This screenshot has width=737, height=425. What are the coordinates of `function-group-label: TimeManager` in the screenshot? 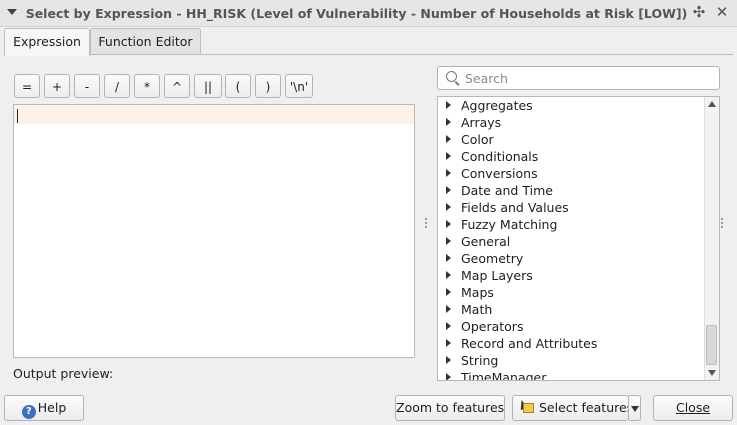 It's located at (504, 375).